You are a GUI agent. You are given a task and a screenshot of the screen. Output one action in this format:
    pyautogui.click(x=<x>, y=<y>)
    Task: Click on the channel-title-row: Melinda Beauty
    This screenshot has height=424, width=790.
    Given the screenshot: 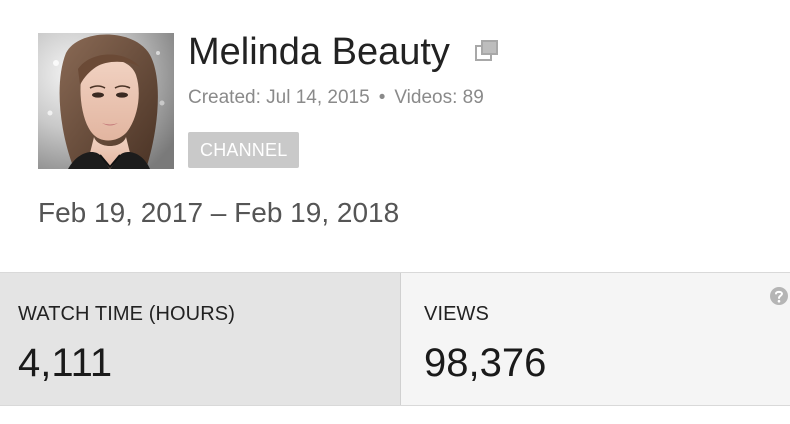 What is the action you would take?
    pyautogui.click(x=343, y=53)
    